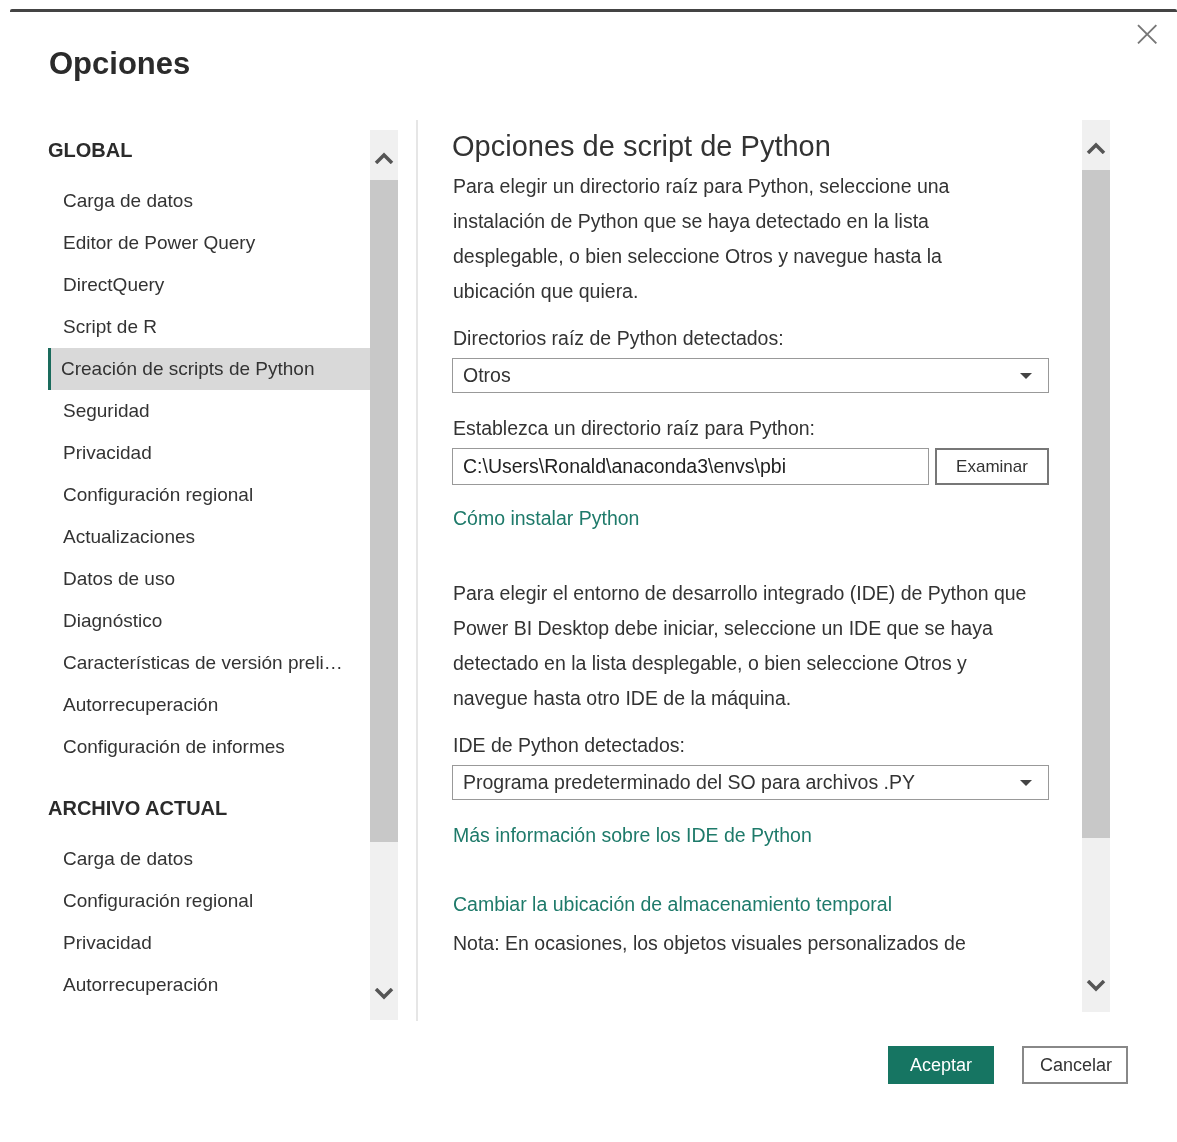 The image size is (1177, 1142). What do you see at coordinates (569, 745) in the screenshot?
I see `field-label: IDE de Python detectados:` at bounding box center [569, 745].